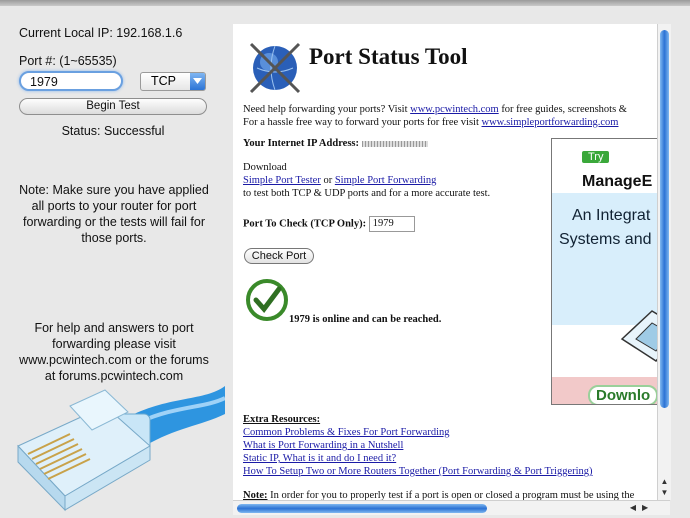 Image resolution: width=690 pixels, height=518 pixels. What do you see at coordinates (319, 458) in the screenshot?
I see `resource-link-3: Static IP, What is it and do I need it?` at bounding box center [319, 458].